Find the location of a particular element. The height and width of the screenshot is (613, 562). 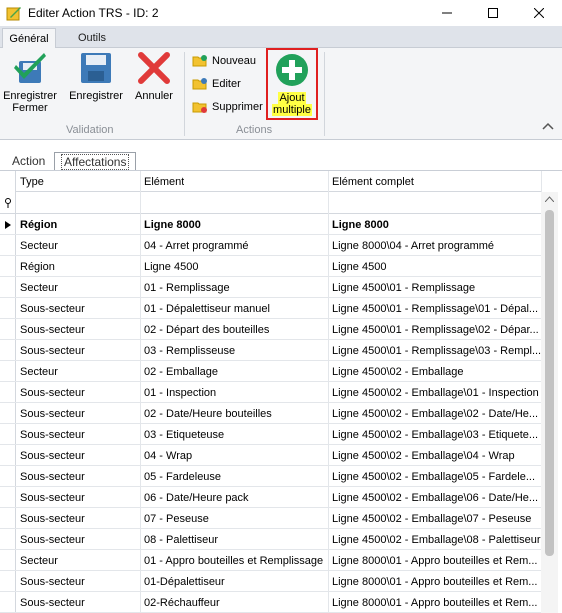

supprimer-label: Supprimer is located at coordinates (237, 107).